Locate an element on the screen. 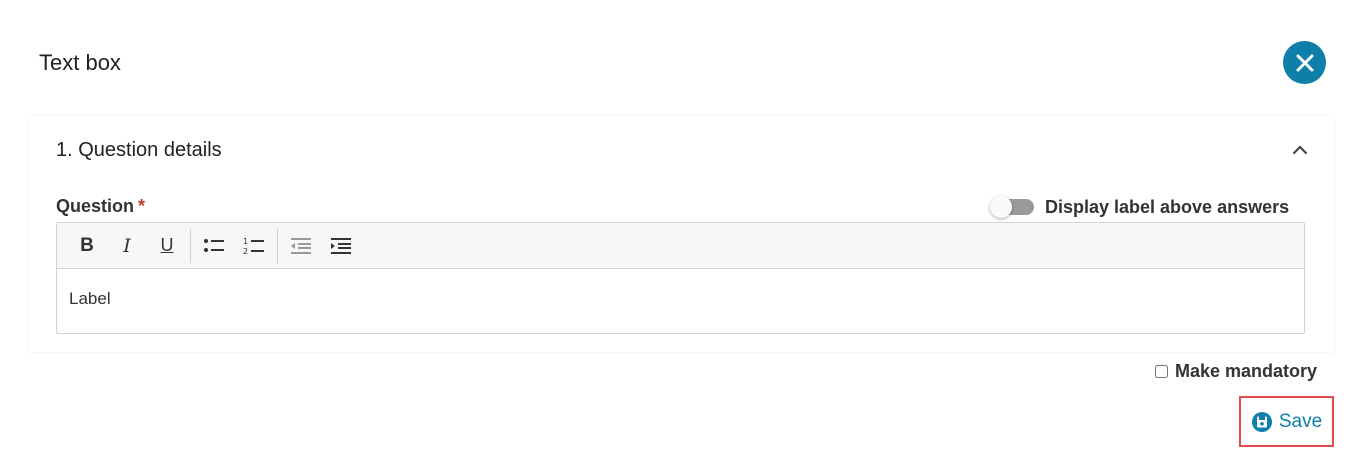 The height and width of the screenshot is (475, 1356). indent-icon is located at coordinates (341, 246).